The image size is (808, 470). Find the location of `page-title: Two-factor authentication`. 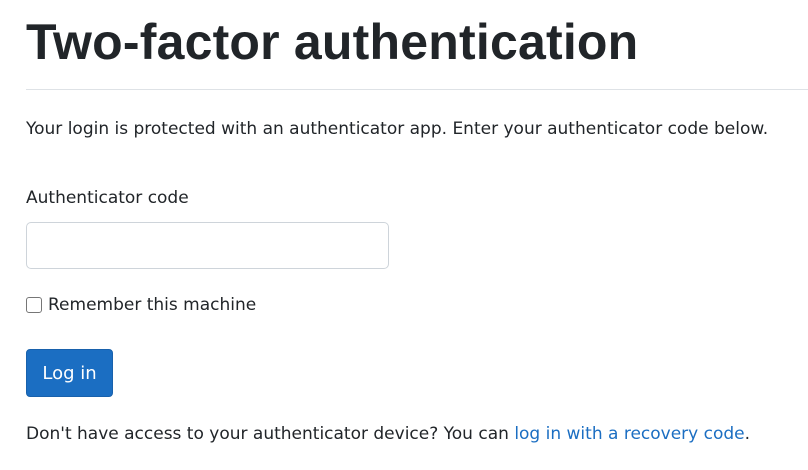

page-title: Two-factor authentication is located at coordinates (332, 42).